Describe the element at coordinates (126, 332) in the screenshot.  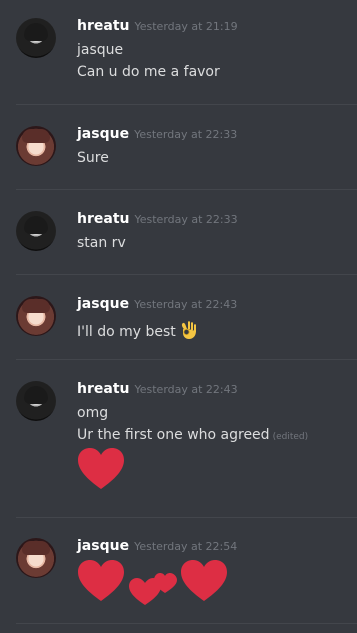
I see `message-text: I'll do my best` at that location.